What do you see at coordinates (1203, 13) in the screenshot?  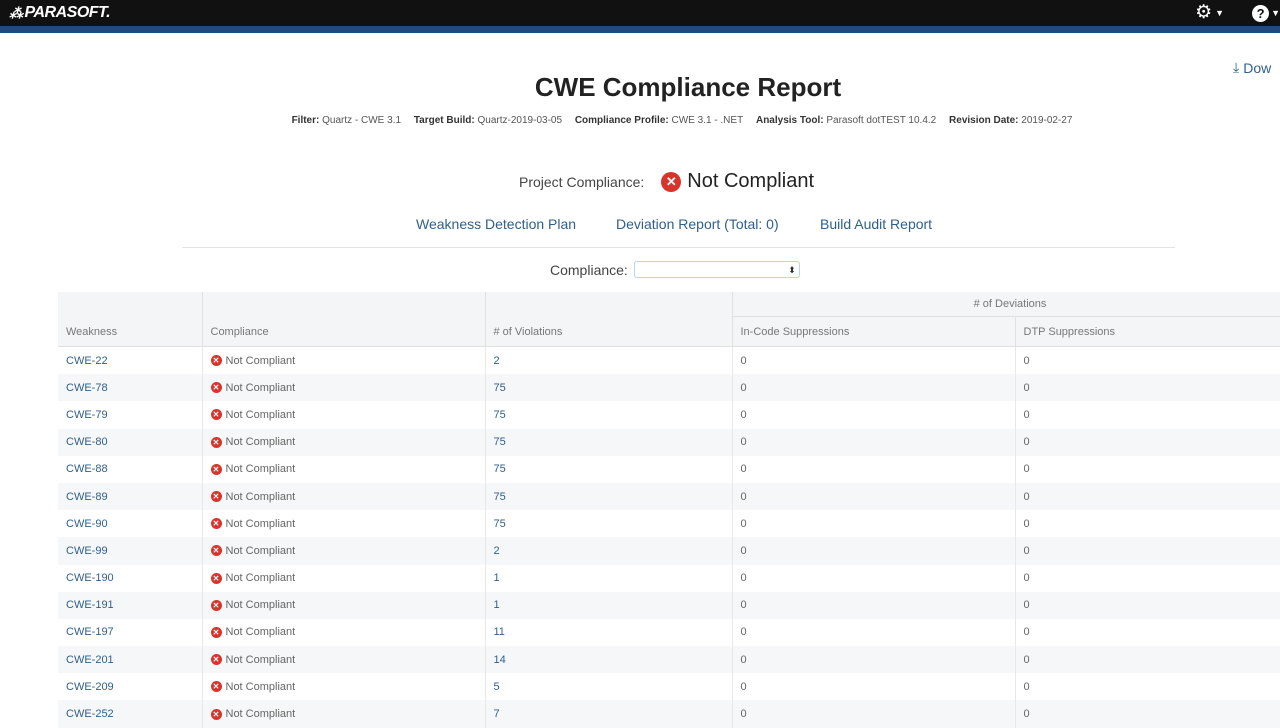 I see `gear-icon: ⚙` at bounding box center [1203, 13].